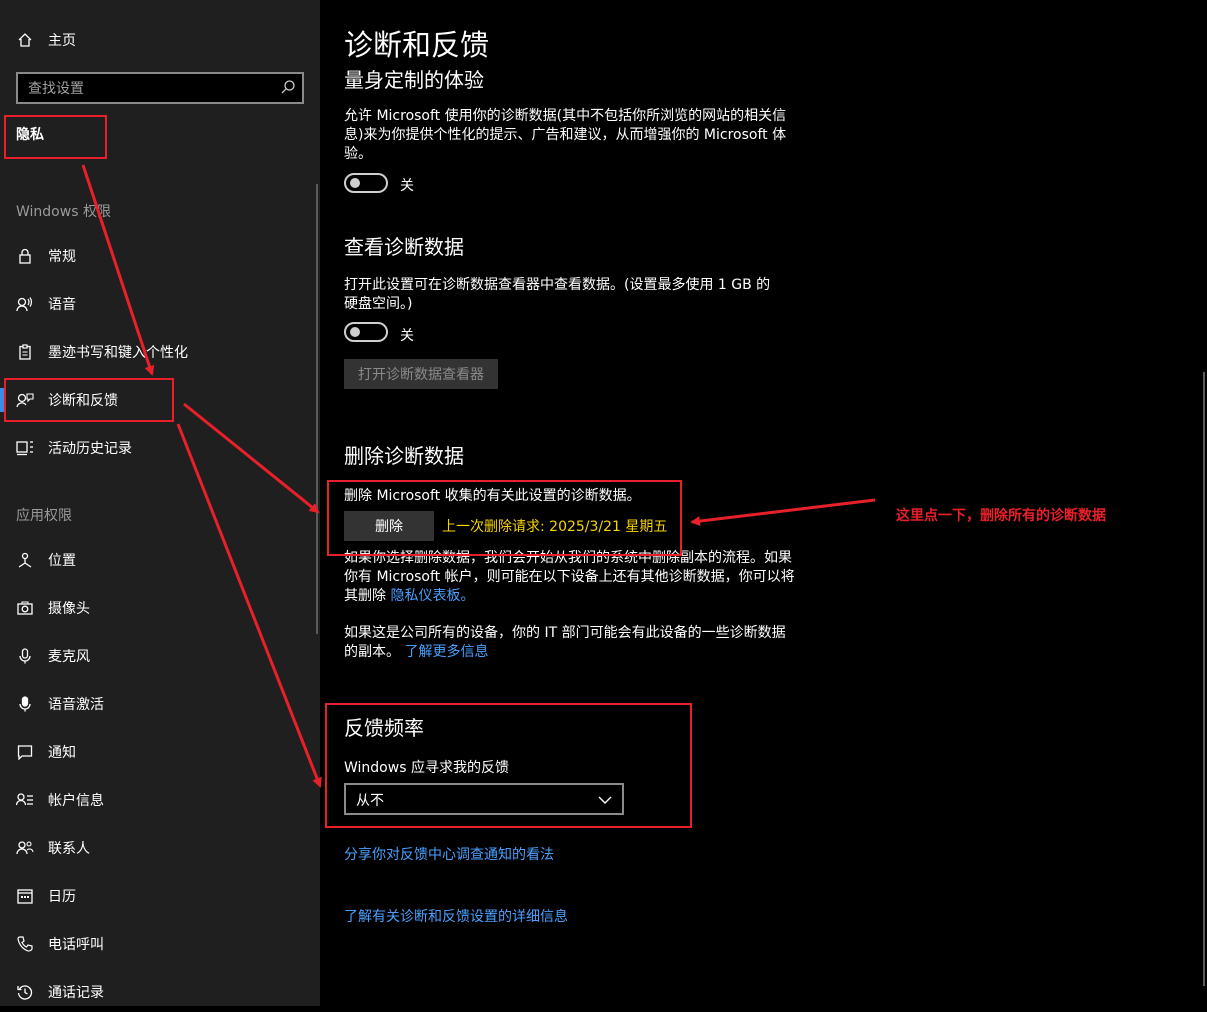 This screenshot has height=1012, width=1207. I want to click on diagnostics-details-link: 了解有关诊断和反馈设置的详细信息, so click(456, 916).